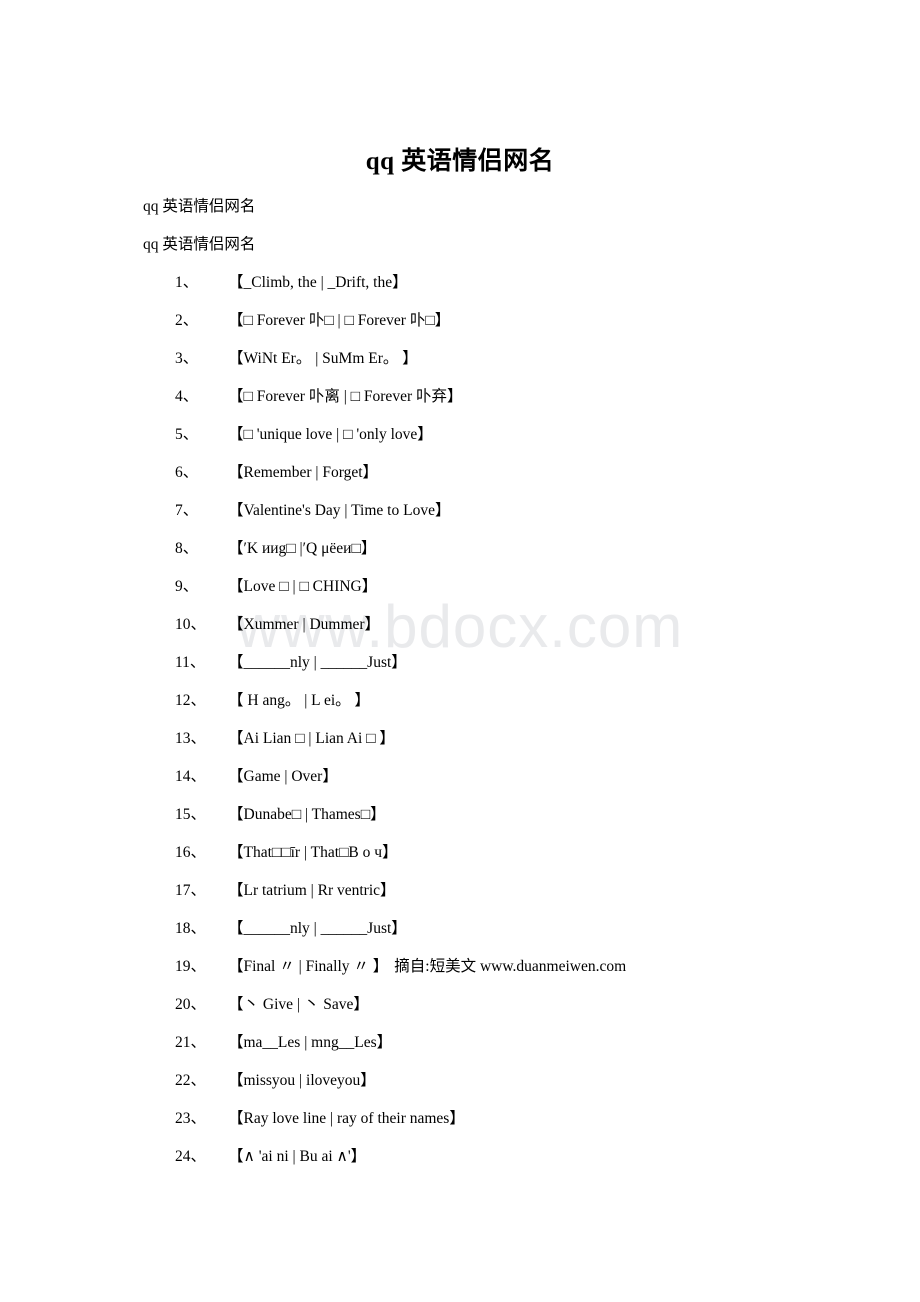 This screenshot has width=920, height=1302. Describe the element at coordinates (304, 625) in the screenshot. I see `list-item-text: 【Xummer | Dummer】` at that location.